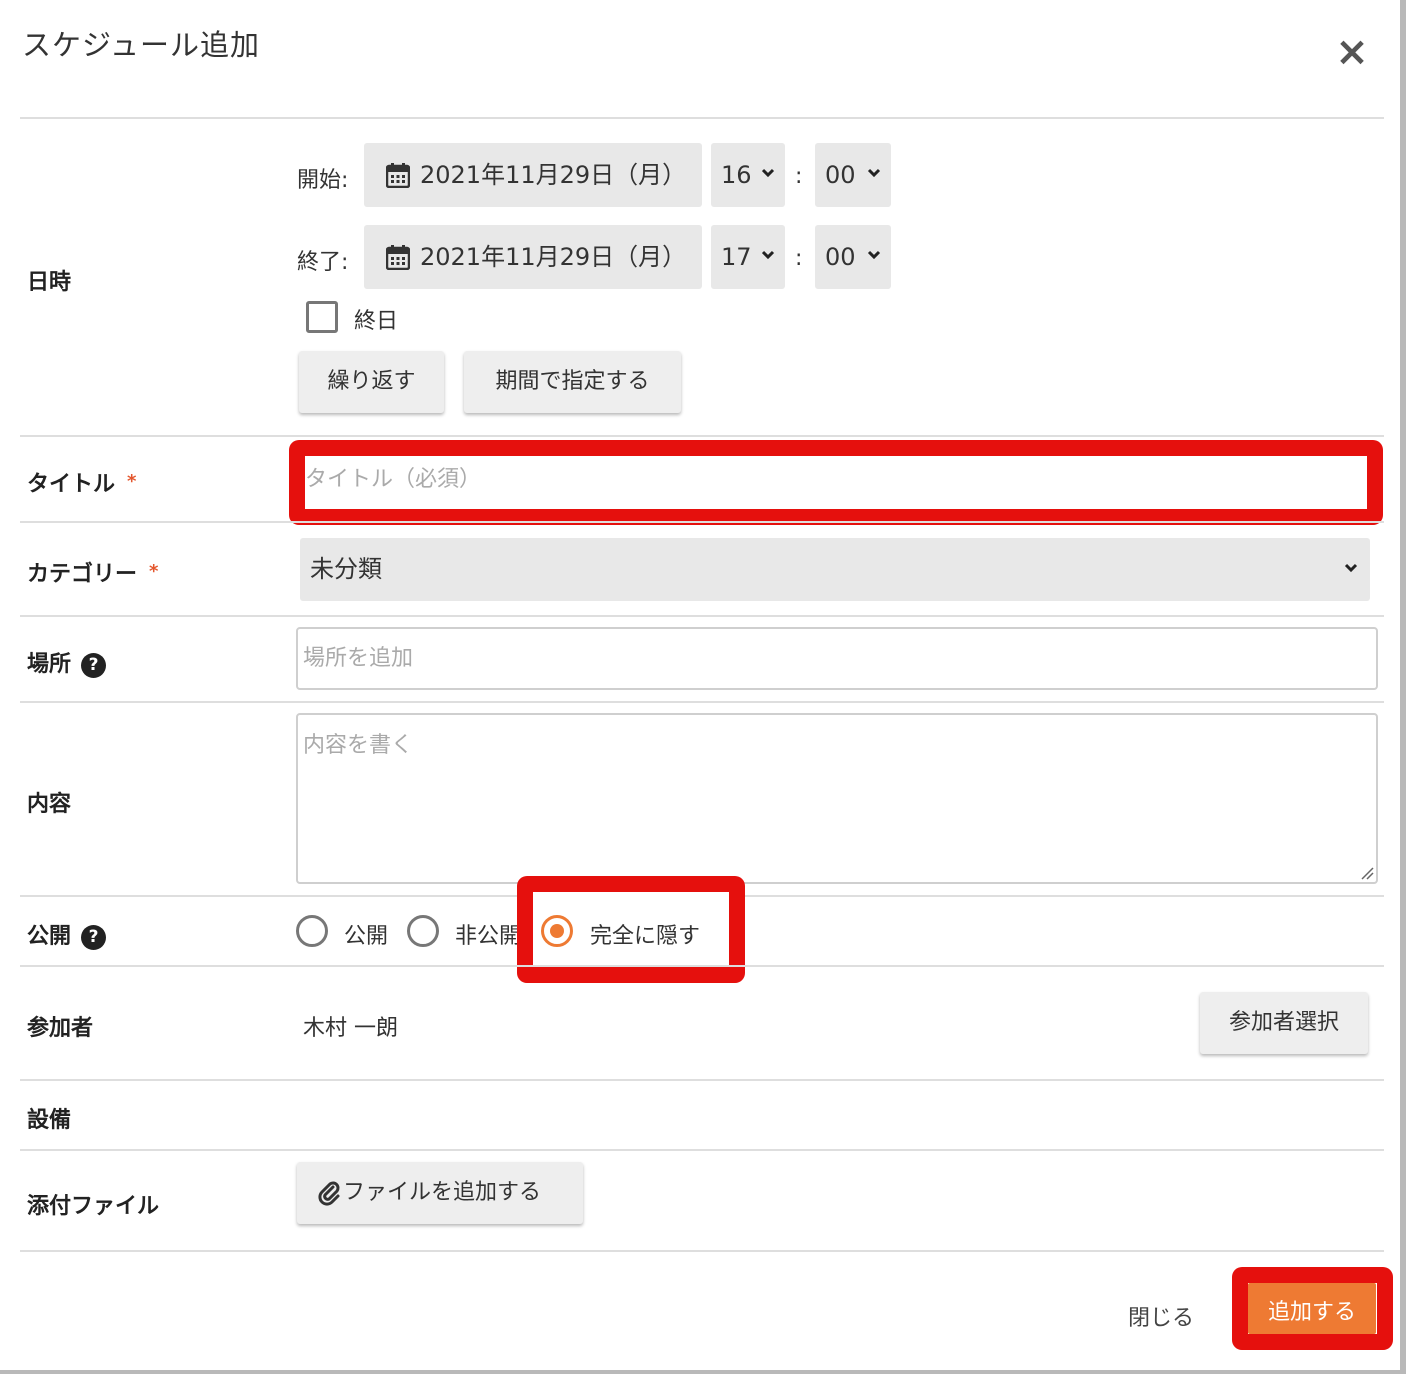  I want to click on radio-hide-completely, so click(557, 931).